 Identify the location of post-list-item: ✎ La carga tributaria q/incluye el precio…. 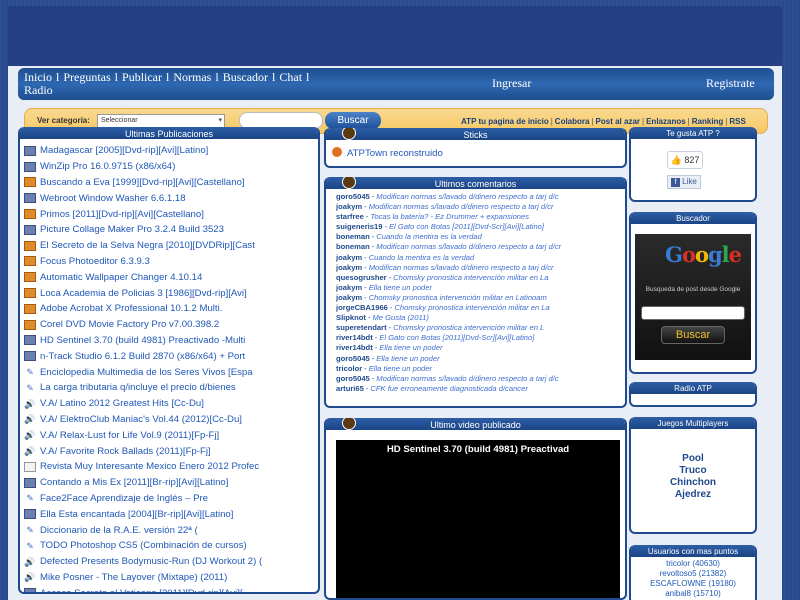
(170, 388).